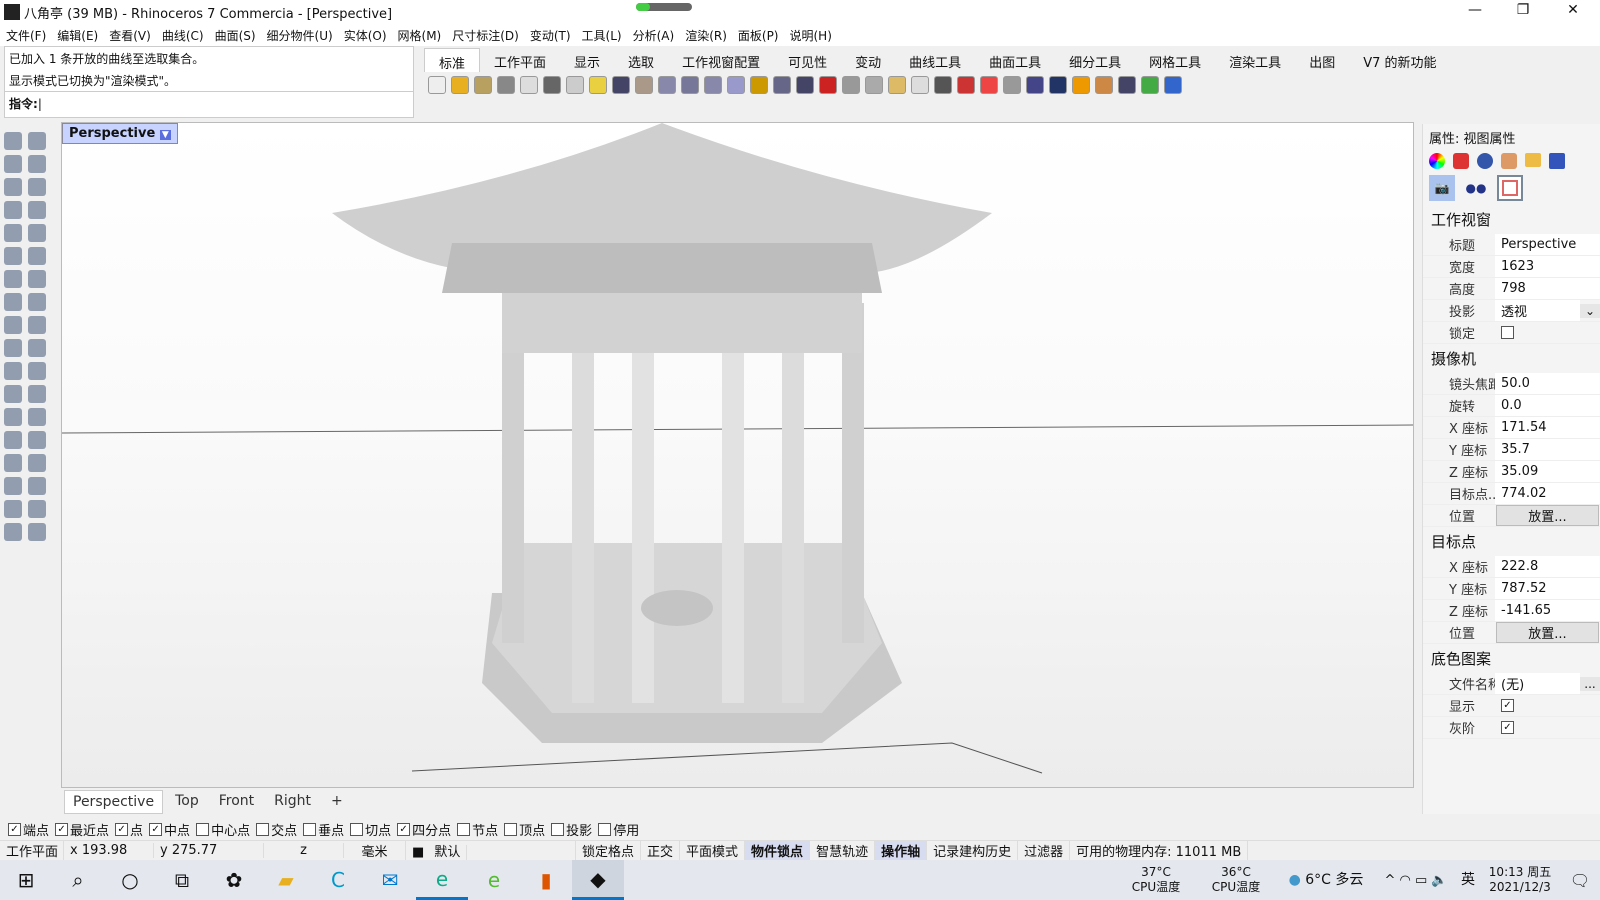  Describe the element at coordinates (365, 35) in the screenshot. I see `menu-item: 实体(O)` at that location.